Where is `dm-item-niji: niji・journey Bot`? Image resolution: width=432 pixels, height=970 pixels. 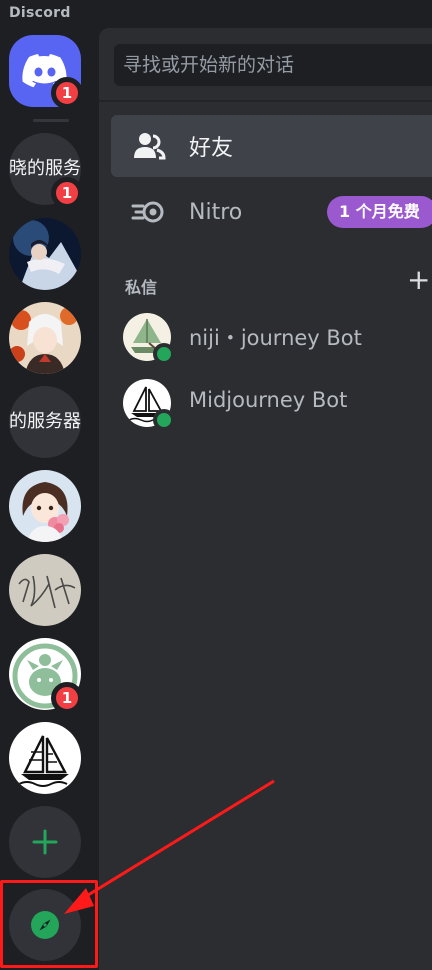 dm-item-niji: niji・journey Bot is located at coordinates (271, 337).